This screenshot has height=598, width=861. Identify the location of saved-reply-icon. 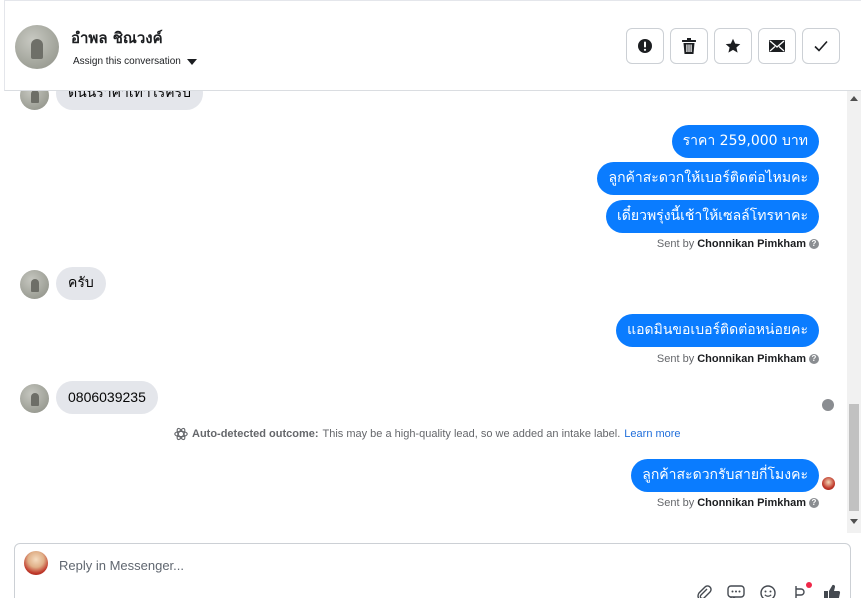
(736, 591).